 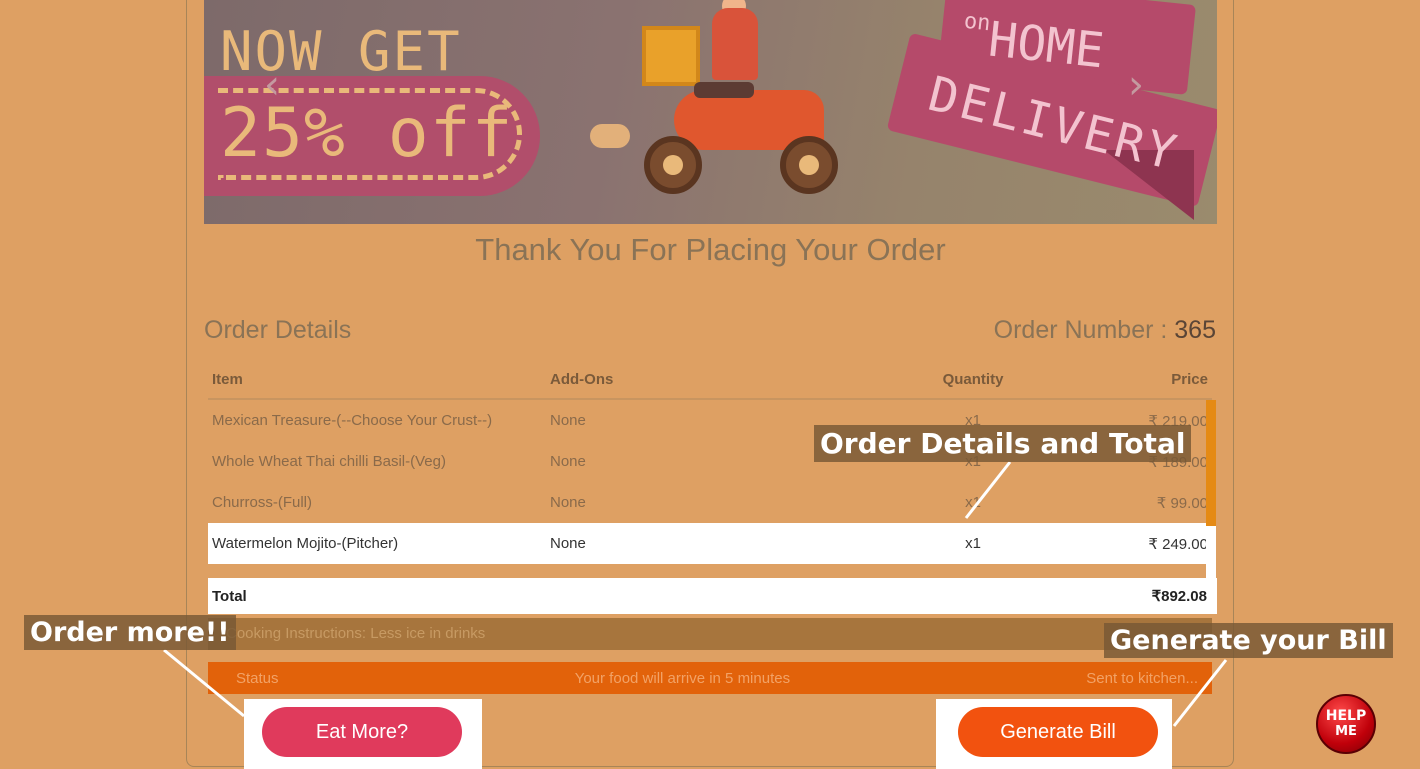 I want to click on scroll-thumb, so click(x=1211, y=463).